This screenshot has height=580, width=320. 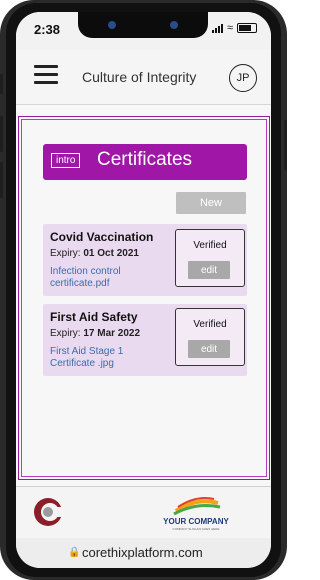 I want to click on company-name: YOUR COMPANY, so click(x=196, y=521).